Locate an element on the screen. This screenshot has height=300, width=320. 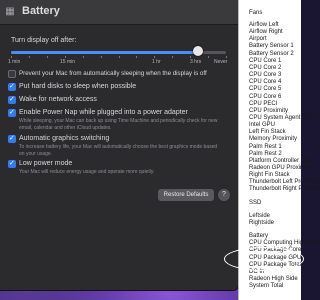
sensor-menu-item: Thunderbolt Left Proximity is located at coordinates (284, 182).